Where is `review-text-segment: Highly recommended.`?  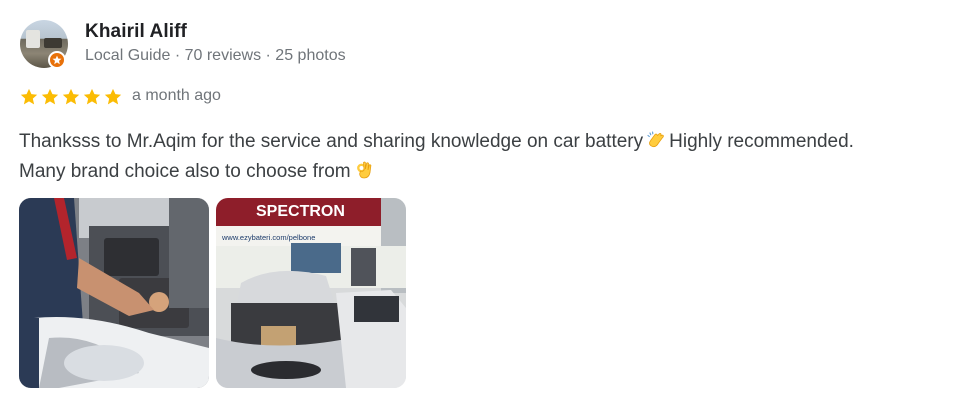 review-text-segment: Highly recommended. is located at coordinates (761, 141).